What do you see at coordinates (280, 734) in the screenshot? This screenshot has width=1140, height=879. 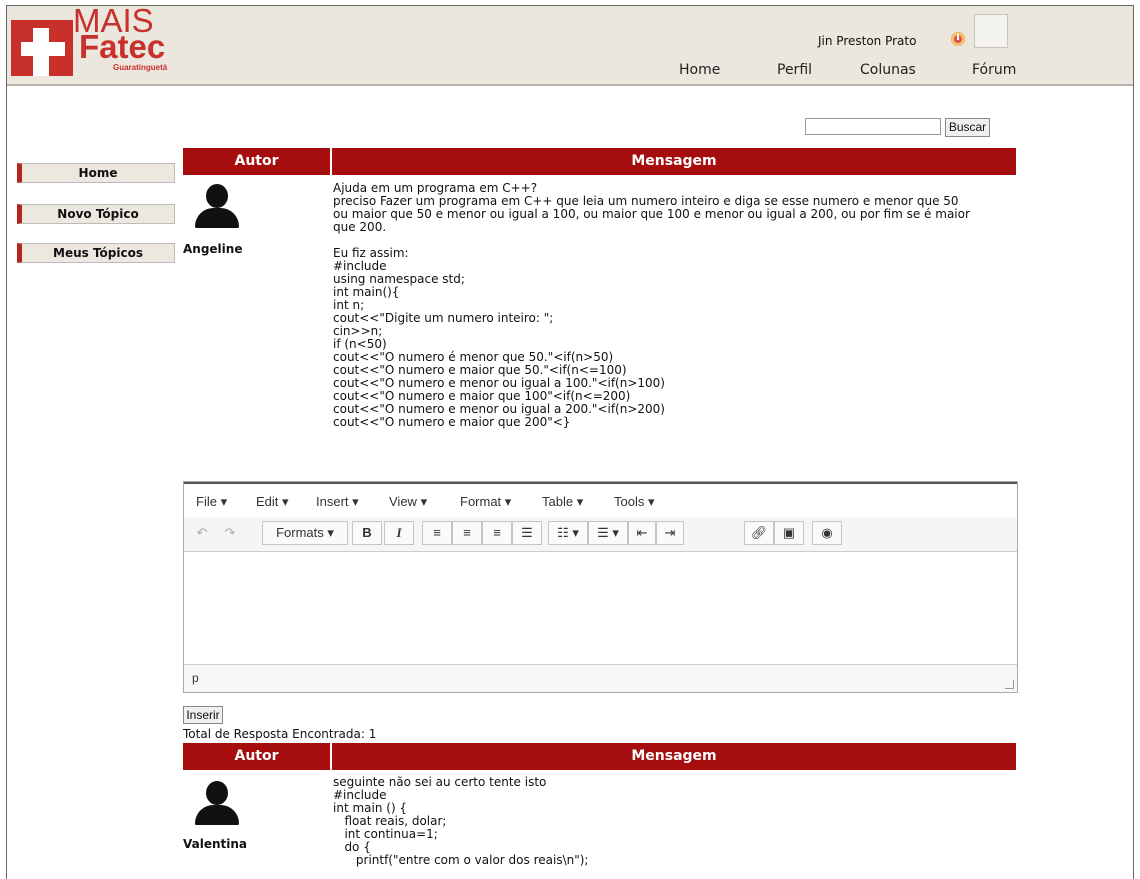 I see `total-replies: Total de Resposta Encontrada: 1` at bounding box center [280, 734].